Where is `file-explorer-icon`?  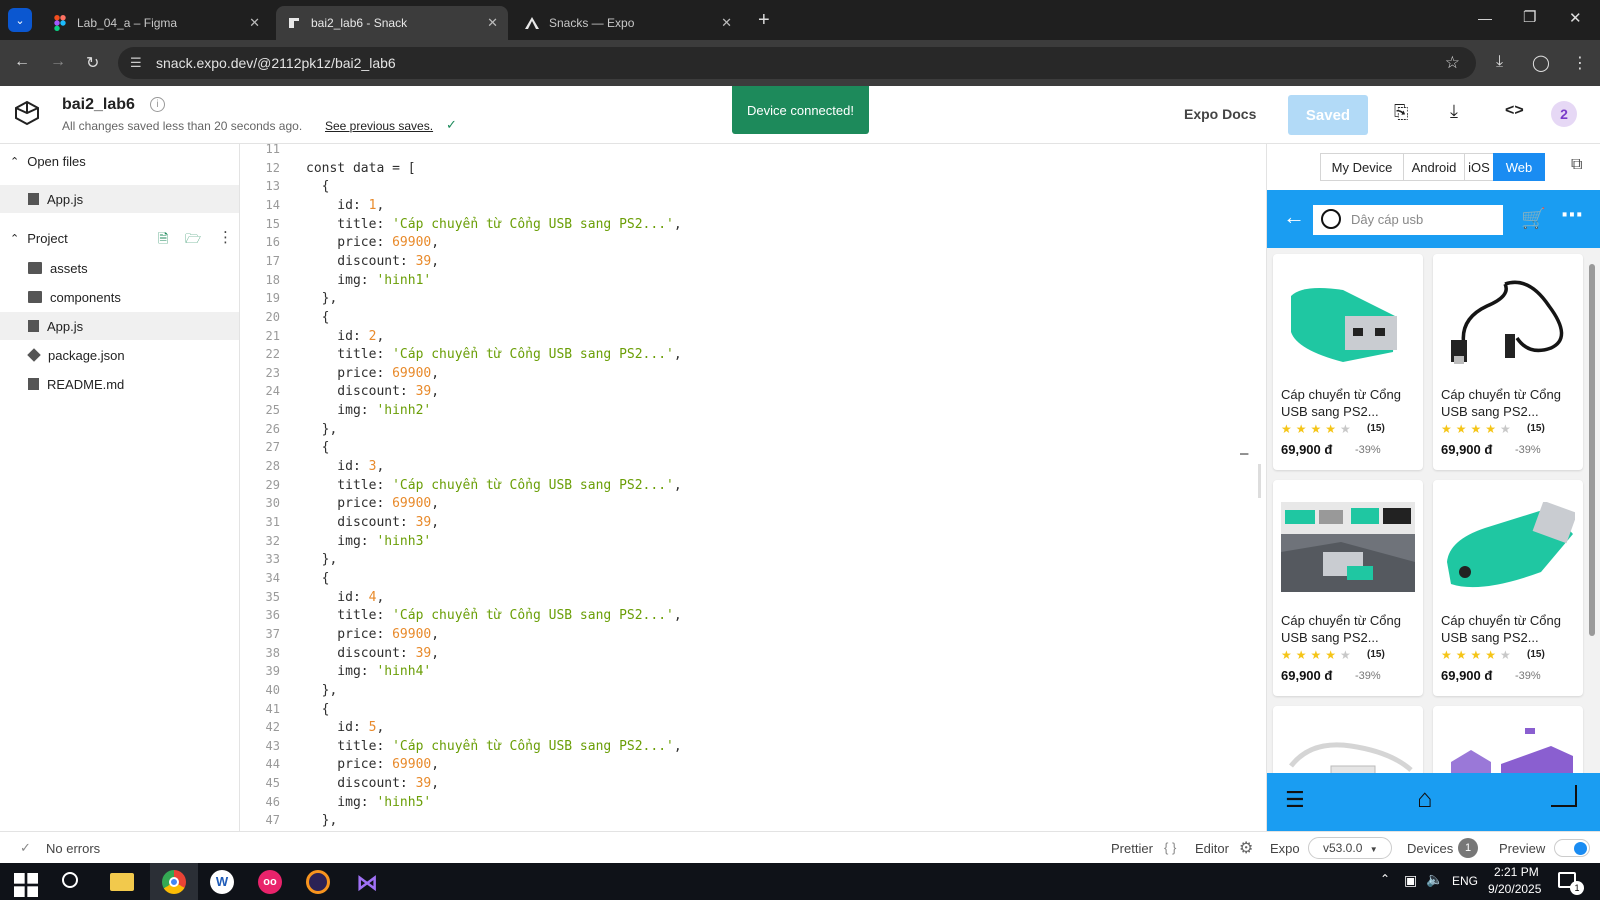 file-explorer-icon is located at coordinates (122, 882).